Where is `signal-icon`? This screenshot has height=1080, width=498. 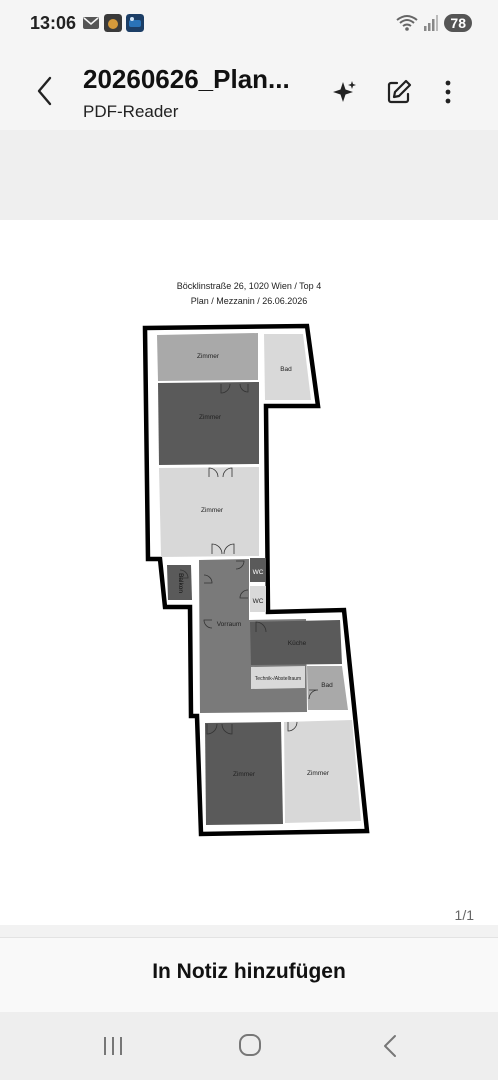
signal-icon is located at coordinates (431, 23).